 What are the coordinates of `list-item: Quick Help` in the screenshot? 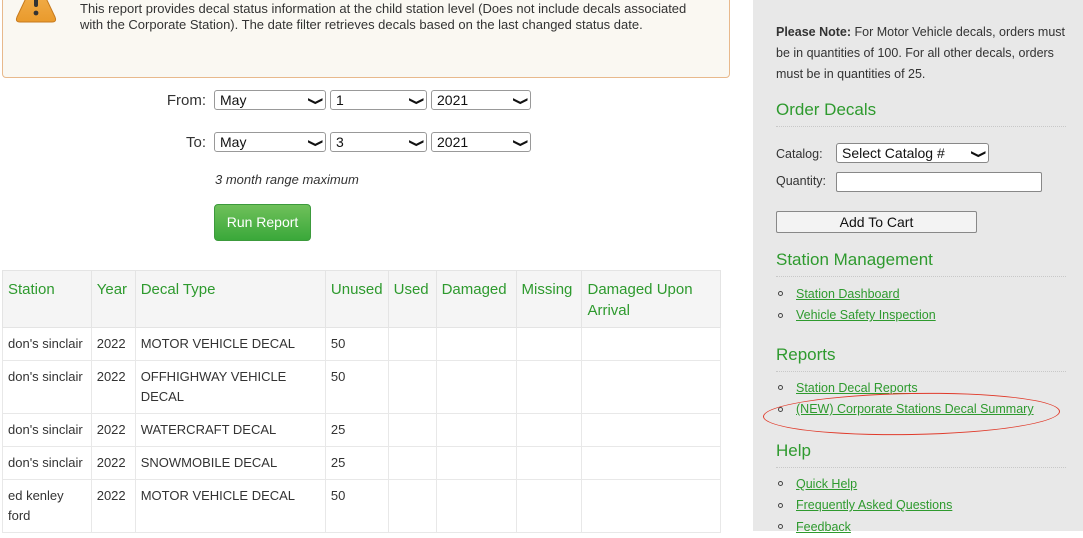 It's located at (864, 484).